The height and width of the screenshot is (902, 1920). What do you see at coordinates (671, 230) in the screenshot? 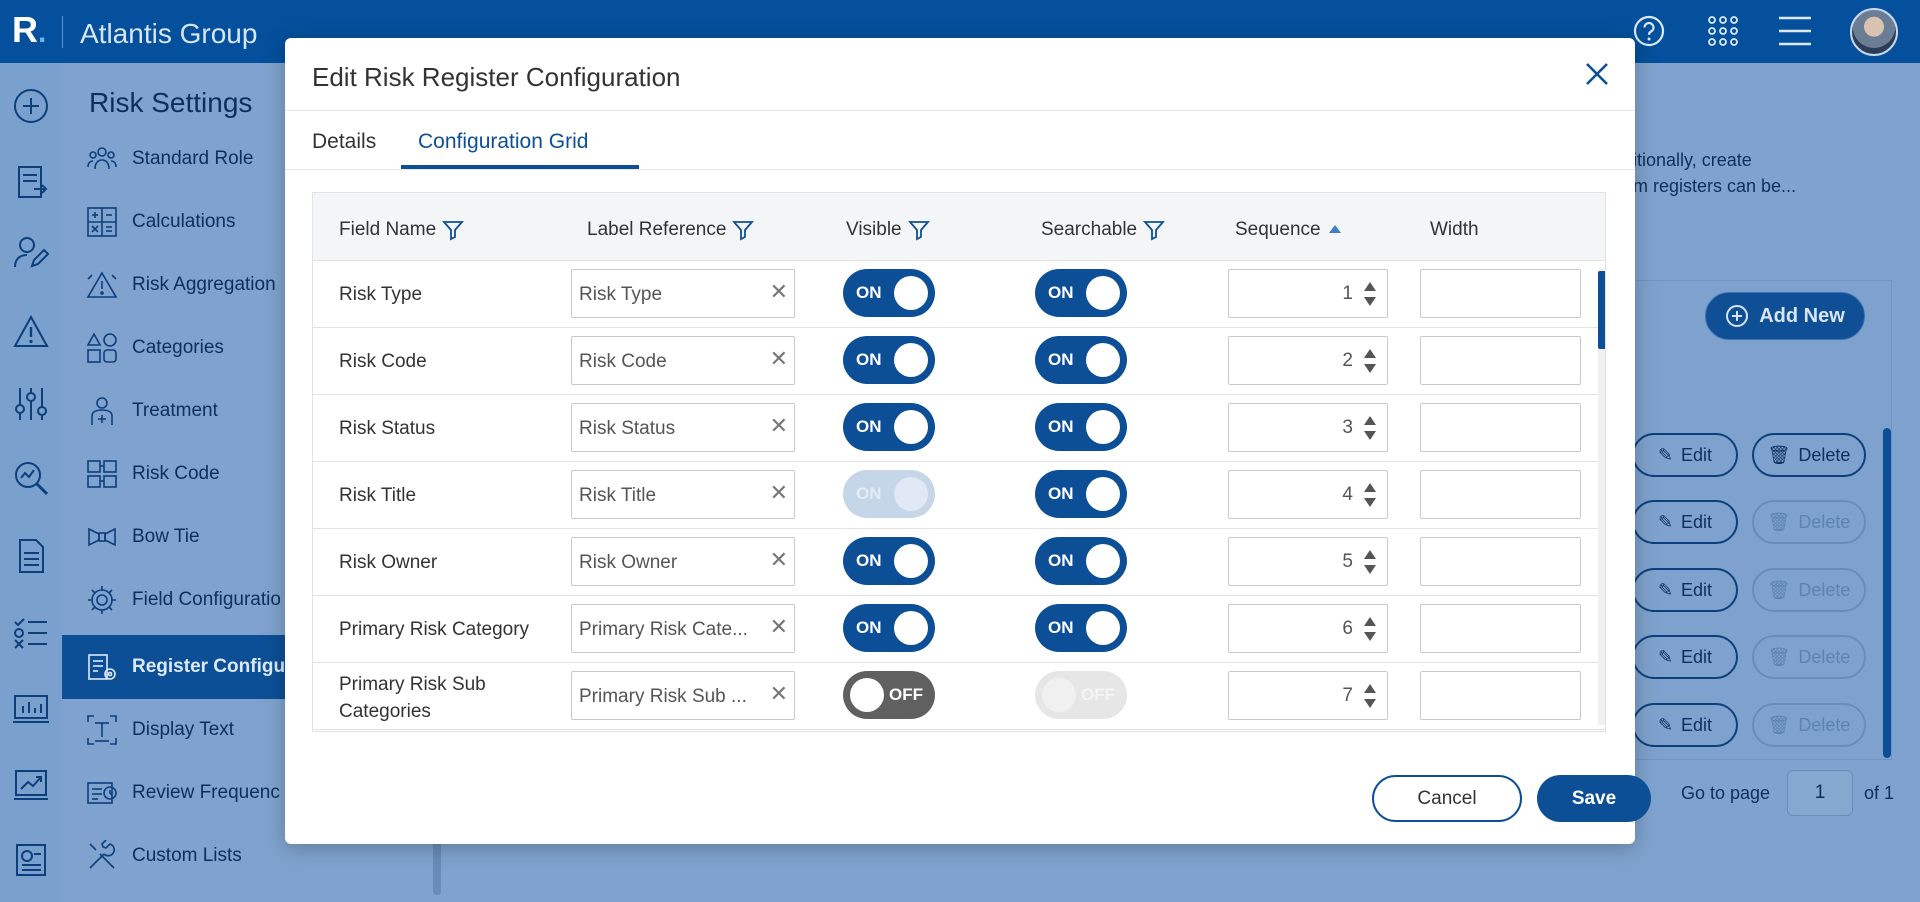
I see `column-header-label-reference: Label Reference` at bounding box center [671, 230].